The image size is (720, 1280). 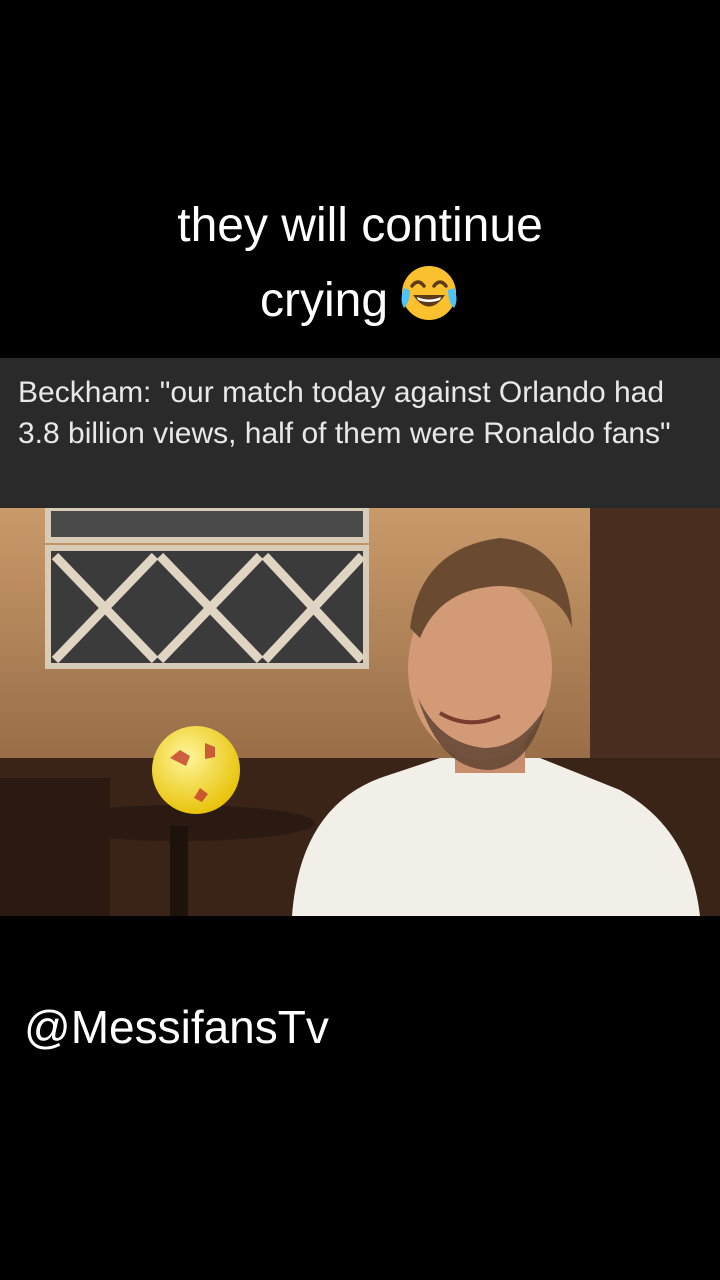 I want to click on watermark-handle: @MessifansTv, so click(x=176, y=1027).